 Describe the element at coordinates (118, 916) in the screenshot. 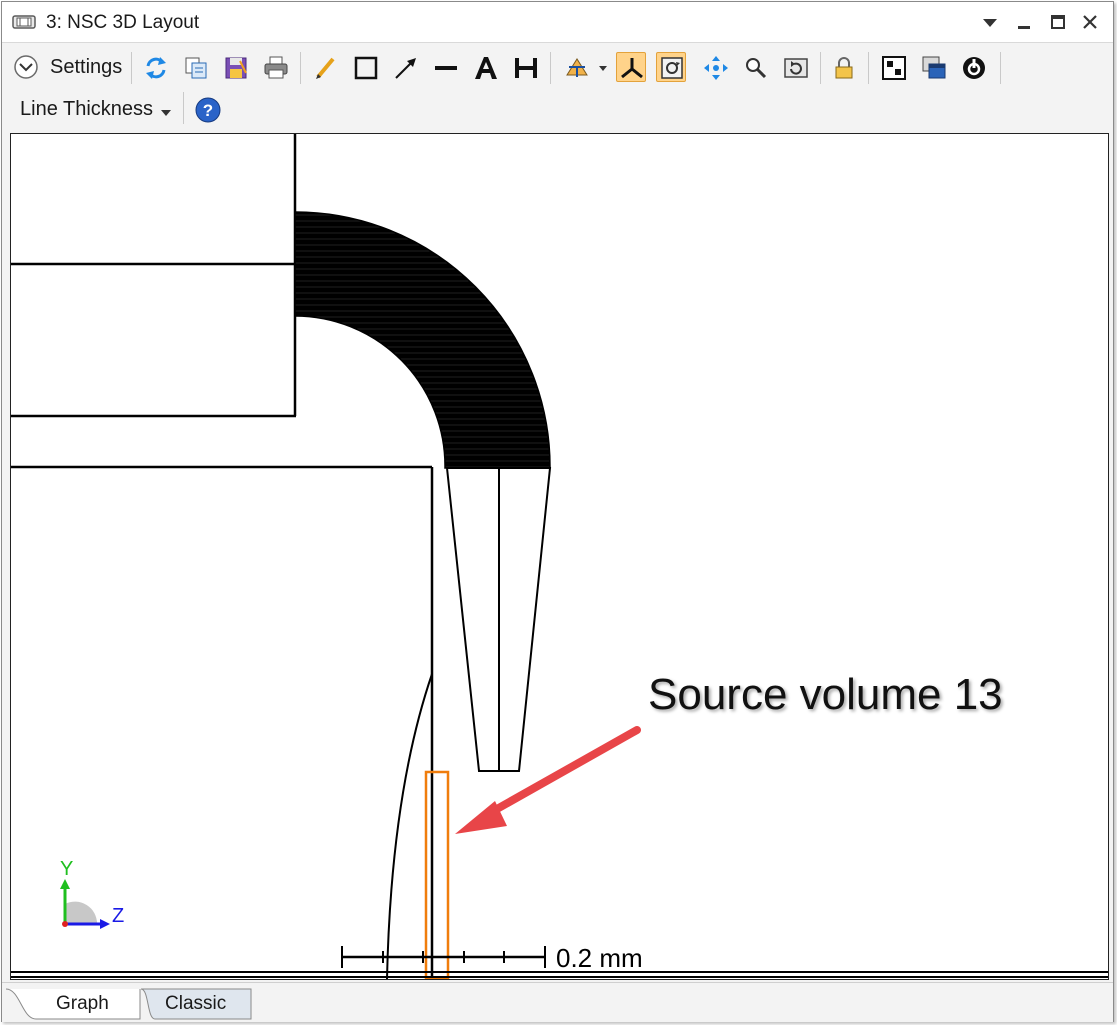

I see `axis-z-label: Z` at that location.